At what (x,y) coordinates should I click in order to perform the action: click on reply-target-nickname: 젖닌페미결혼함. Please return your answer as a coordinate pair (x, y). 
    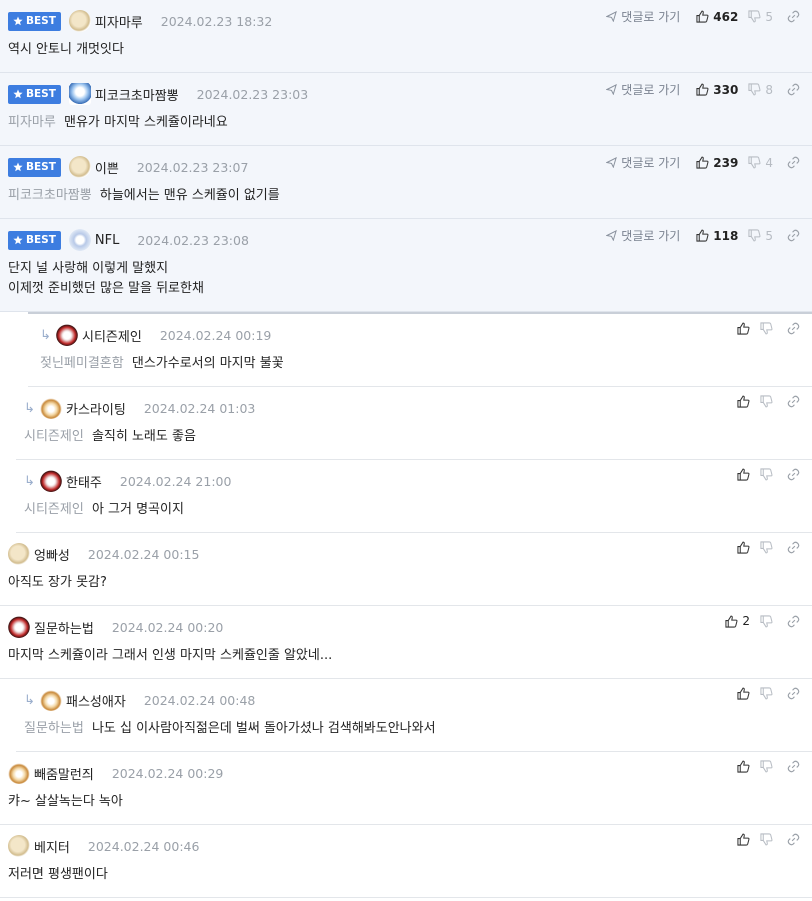
    Looking at the image, I should click on (82, 363).